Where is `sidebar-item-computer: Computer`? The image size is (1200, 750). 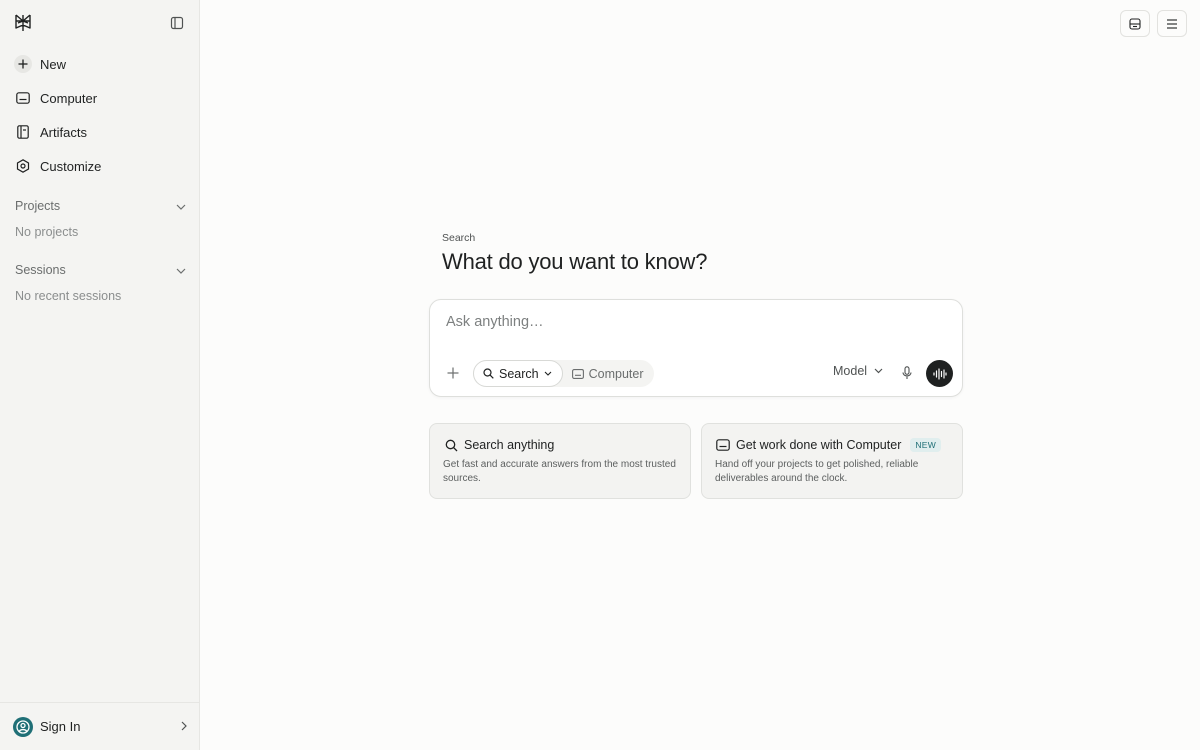 sidebar-item-computer: Computer is located at coordinates (100, 98).